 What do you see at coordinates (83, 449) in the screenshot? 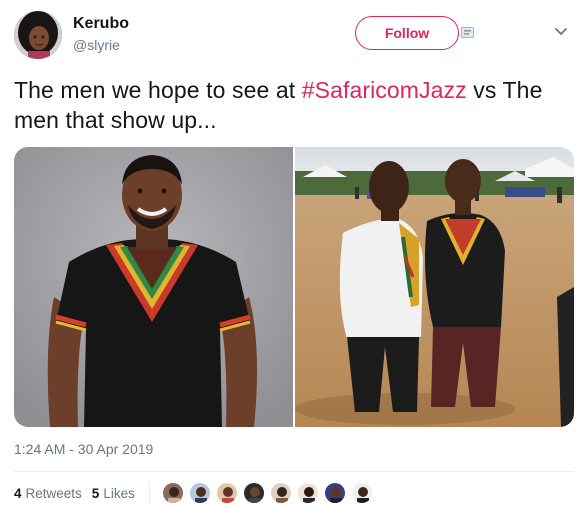
I see `tweet-timestamp: 1:24 AM - 30 Apr 2019` at bounding box center [83, 449].